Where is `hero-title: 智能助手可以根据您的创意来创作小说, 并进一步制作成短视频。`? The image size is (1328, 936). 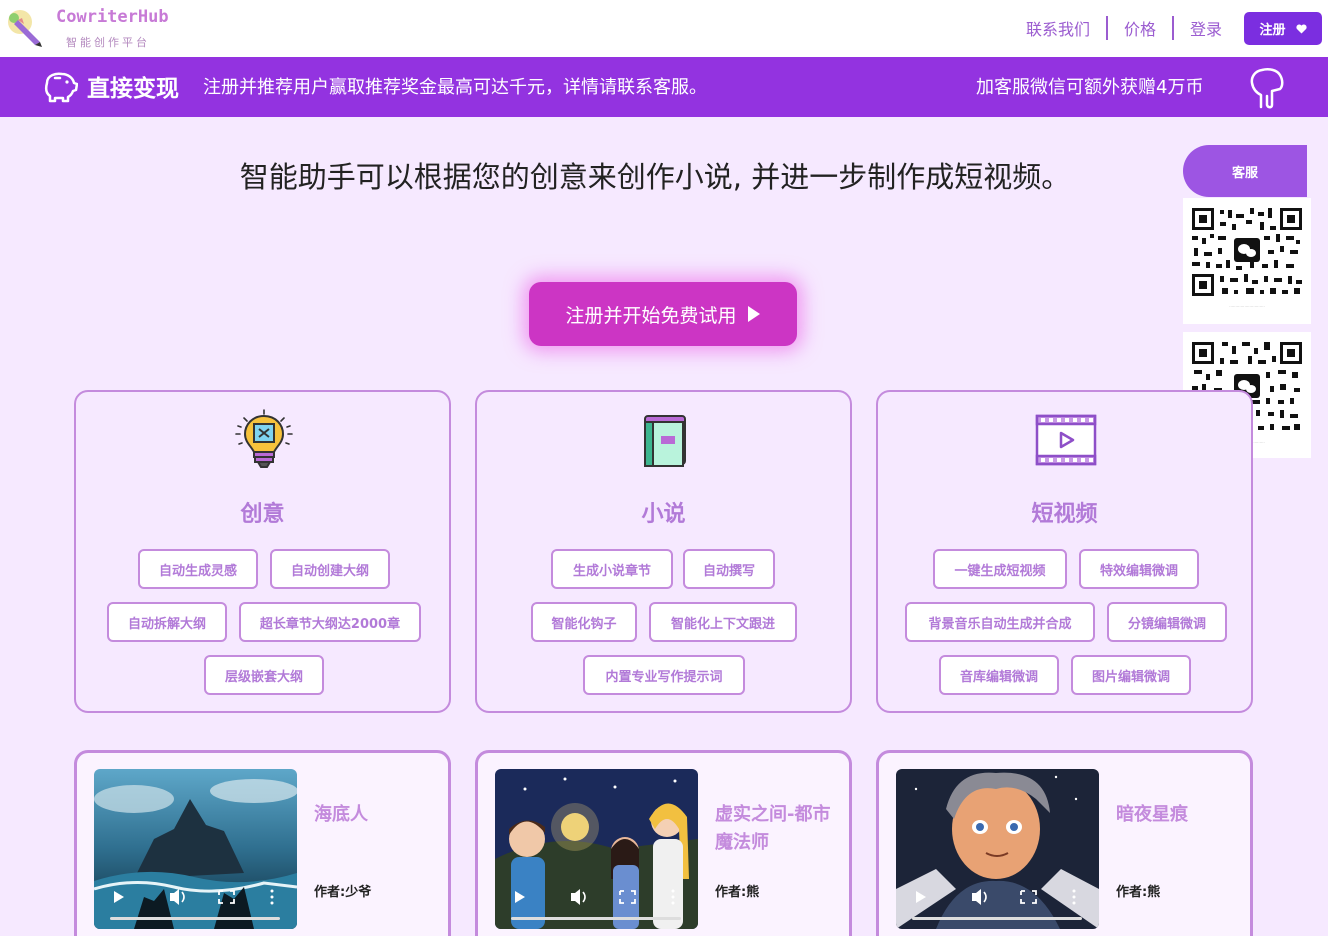 hero-title: 智能助手可以根据您的创意来创作小说, 并进一步制作成短视频。 is located at coordinates (655, 177).